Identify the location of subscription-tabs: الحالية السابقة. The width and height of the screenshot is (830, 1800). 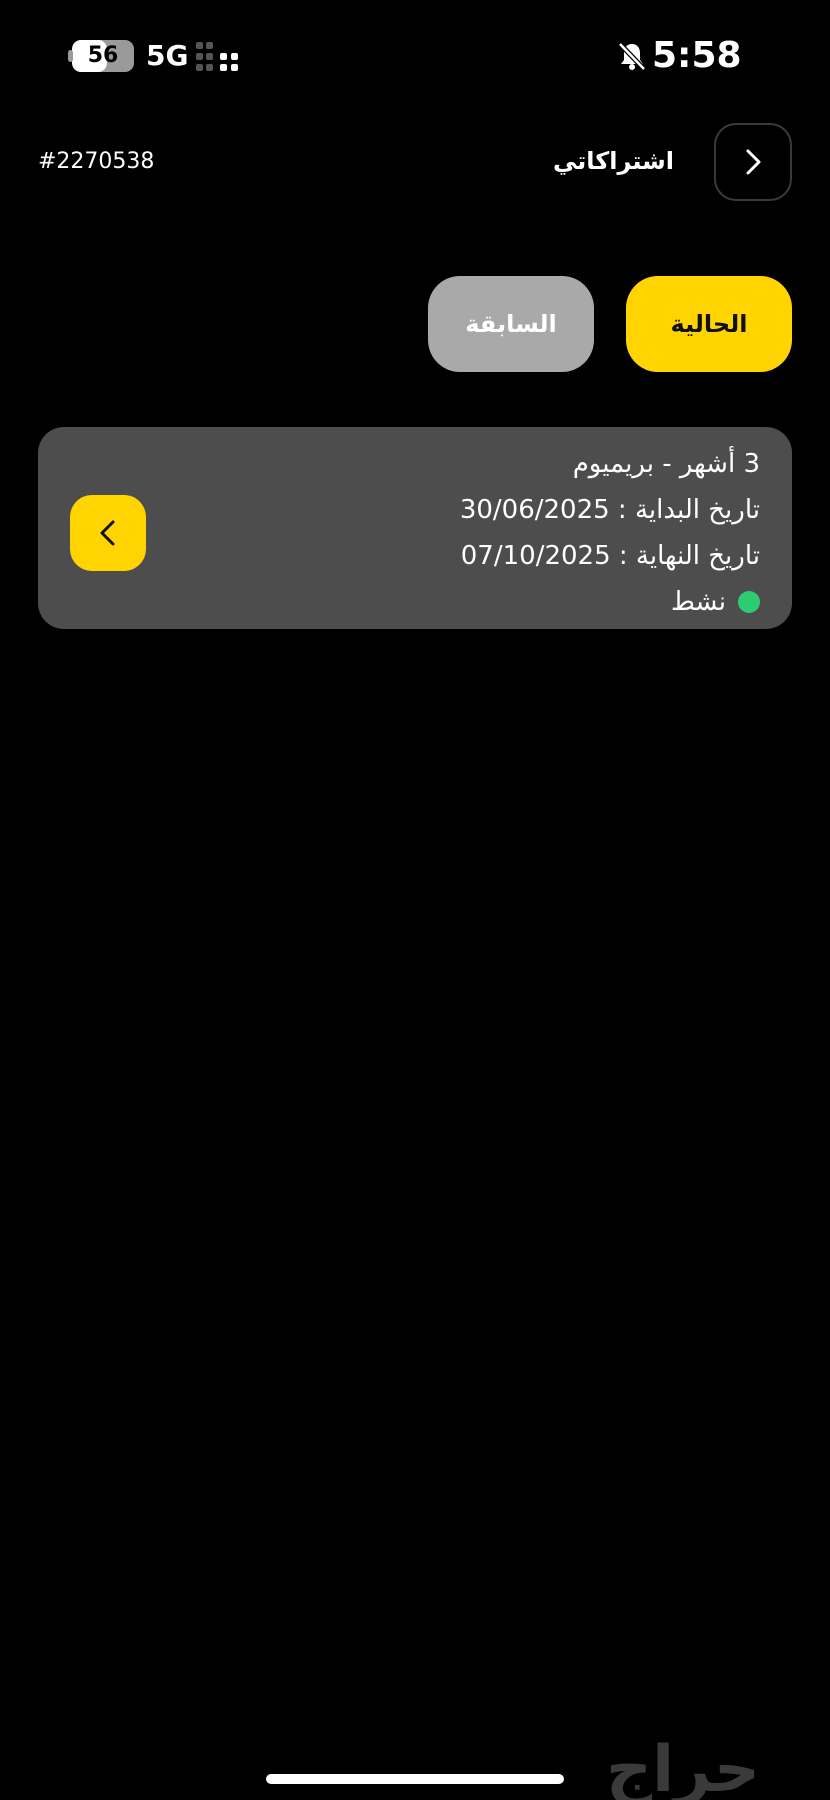
(415, 324).